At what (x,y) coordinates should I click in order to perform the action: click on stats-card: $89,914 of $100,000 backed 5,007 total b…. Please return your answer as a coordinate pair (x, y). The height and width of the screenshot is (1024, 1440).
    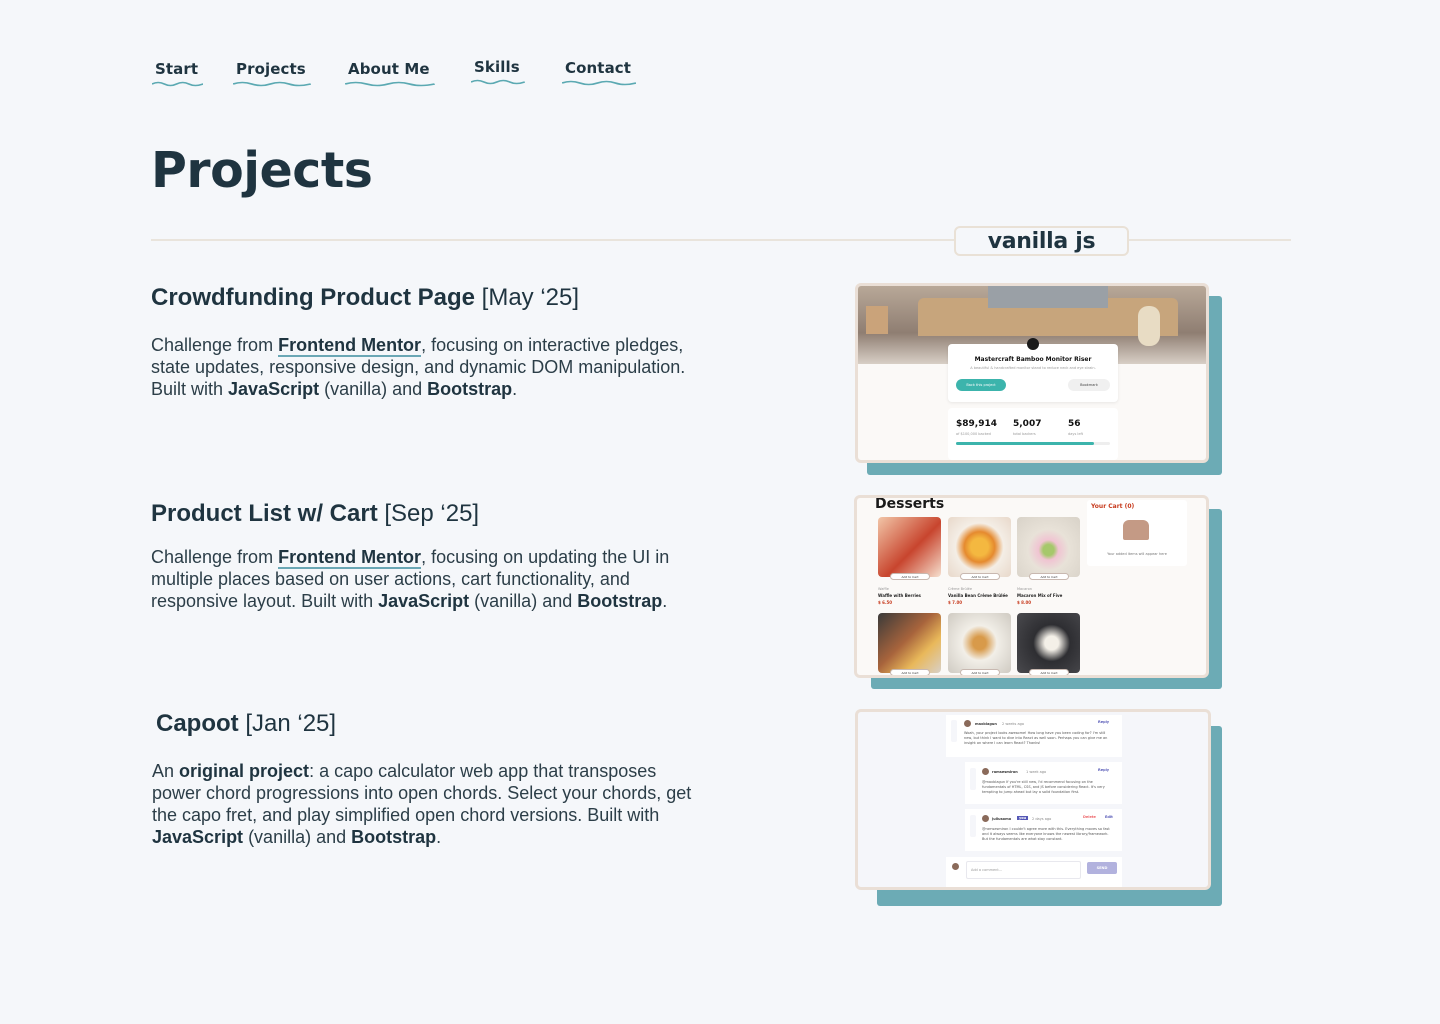
    Looking at the image, I should click on (1033, 434).